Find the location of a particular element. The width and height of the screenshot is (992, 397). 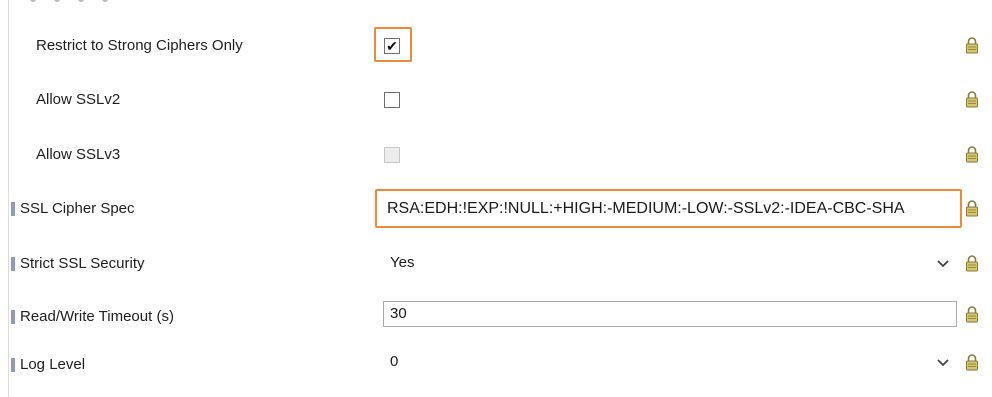

setting-row-strict-ssl-security: Strict SSL Security Yes is located at coordinates (496, 264).